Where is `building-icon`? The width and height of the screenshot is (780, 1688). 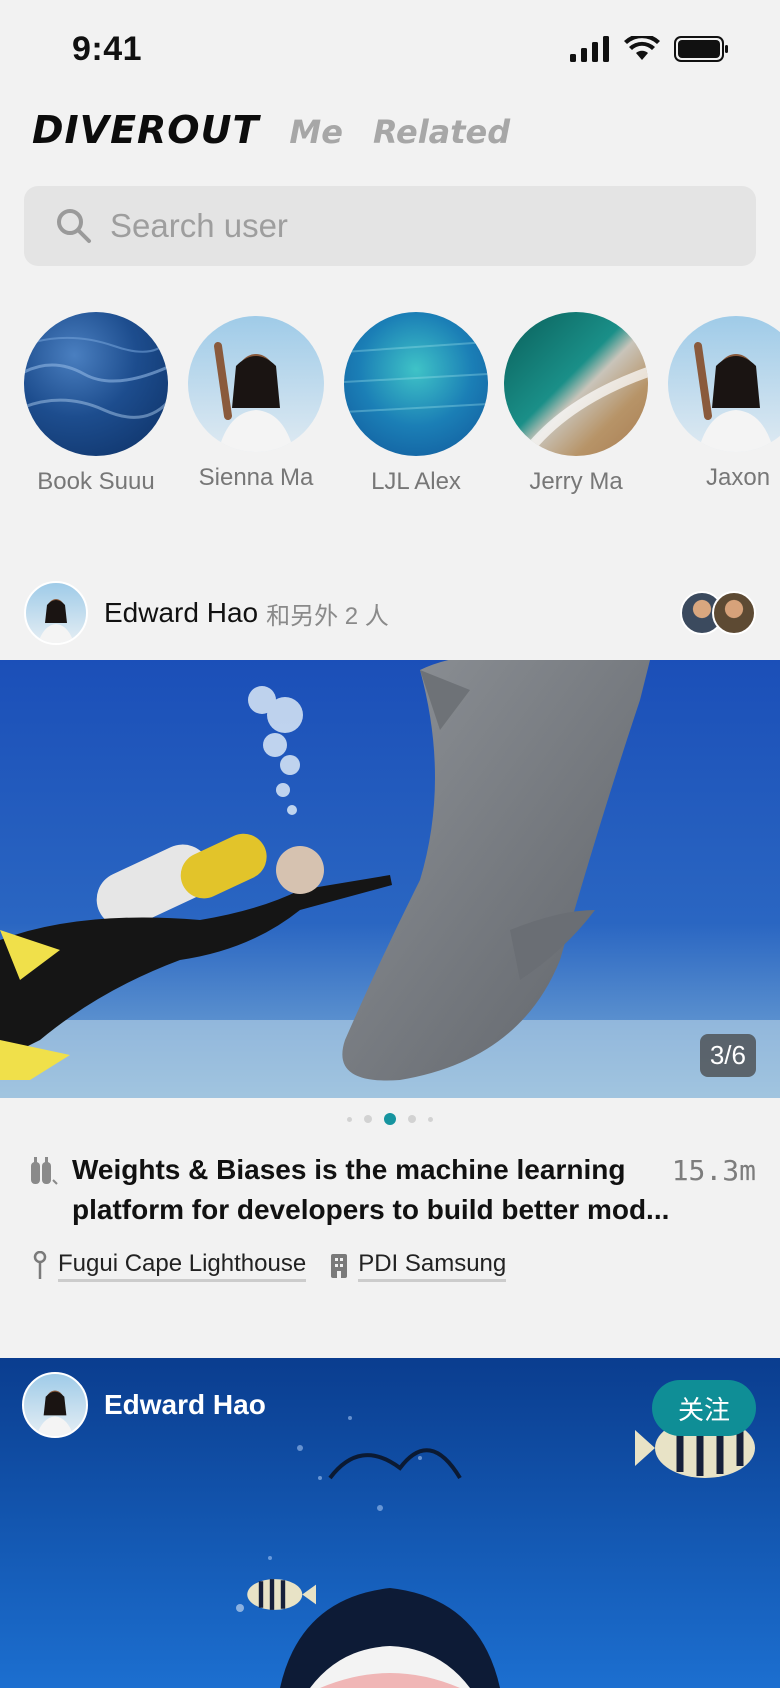
building-icon is located at coordinates (339, 1266).